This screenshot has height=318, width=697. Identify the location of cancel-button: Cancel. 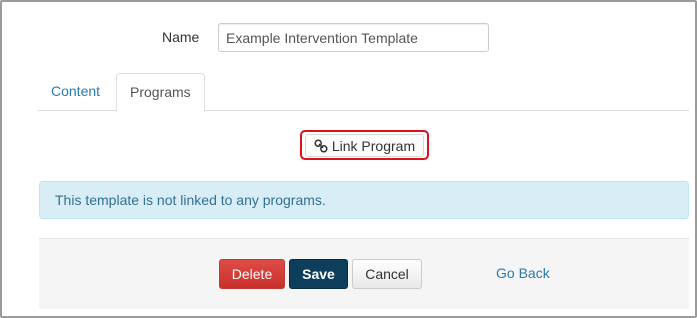
(387, 274).